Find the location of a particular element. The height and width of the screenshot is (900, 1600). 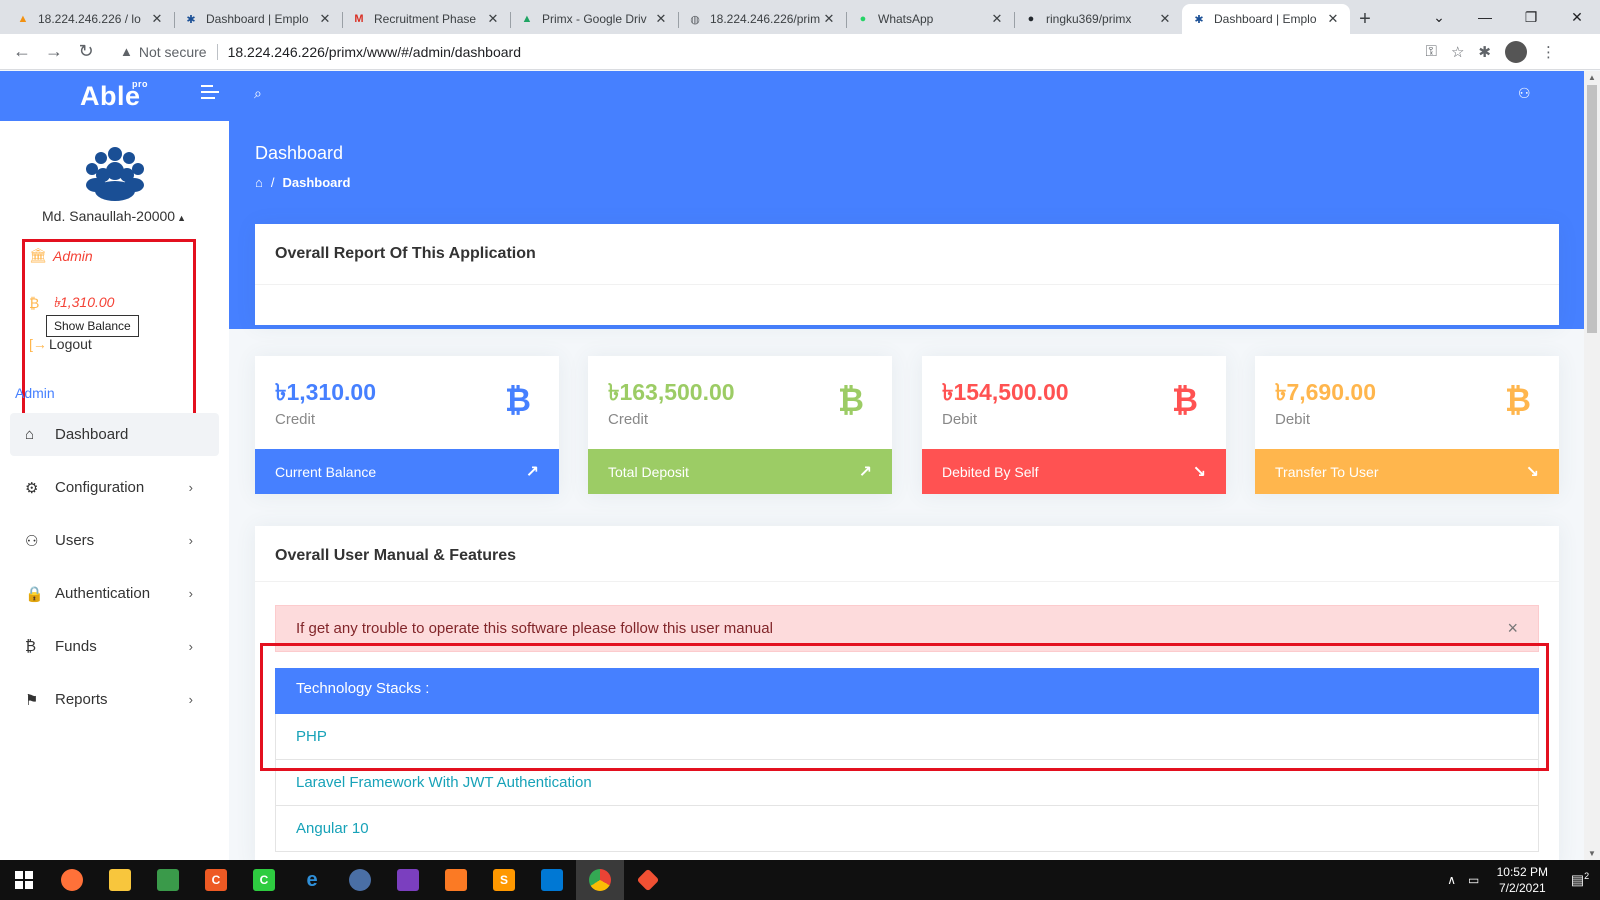

firefox-icon is located at coordinates (72, 880).